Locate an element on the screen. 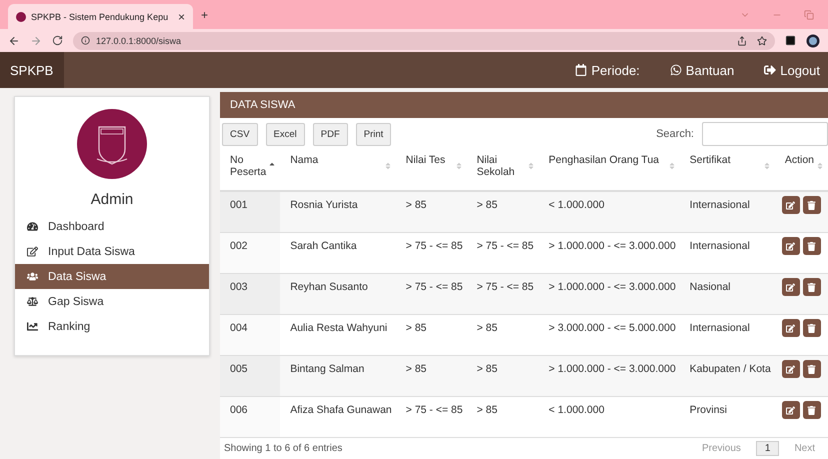  school-logo is located at coordinates (112, 144).